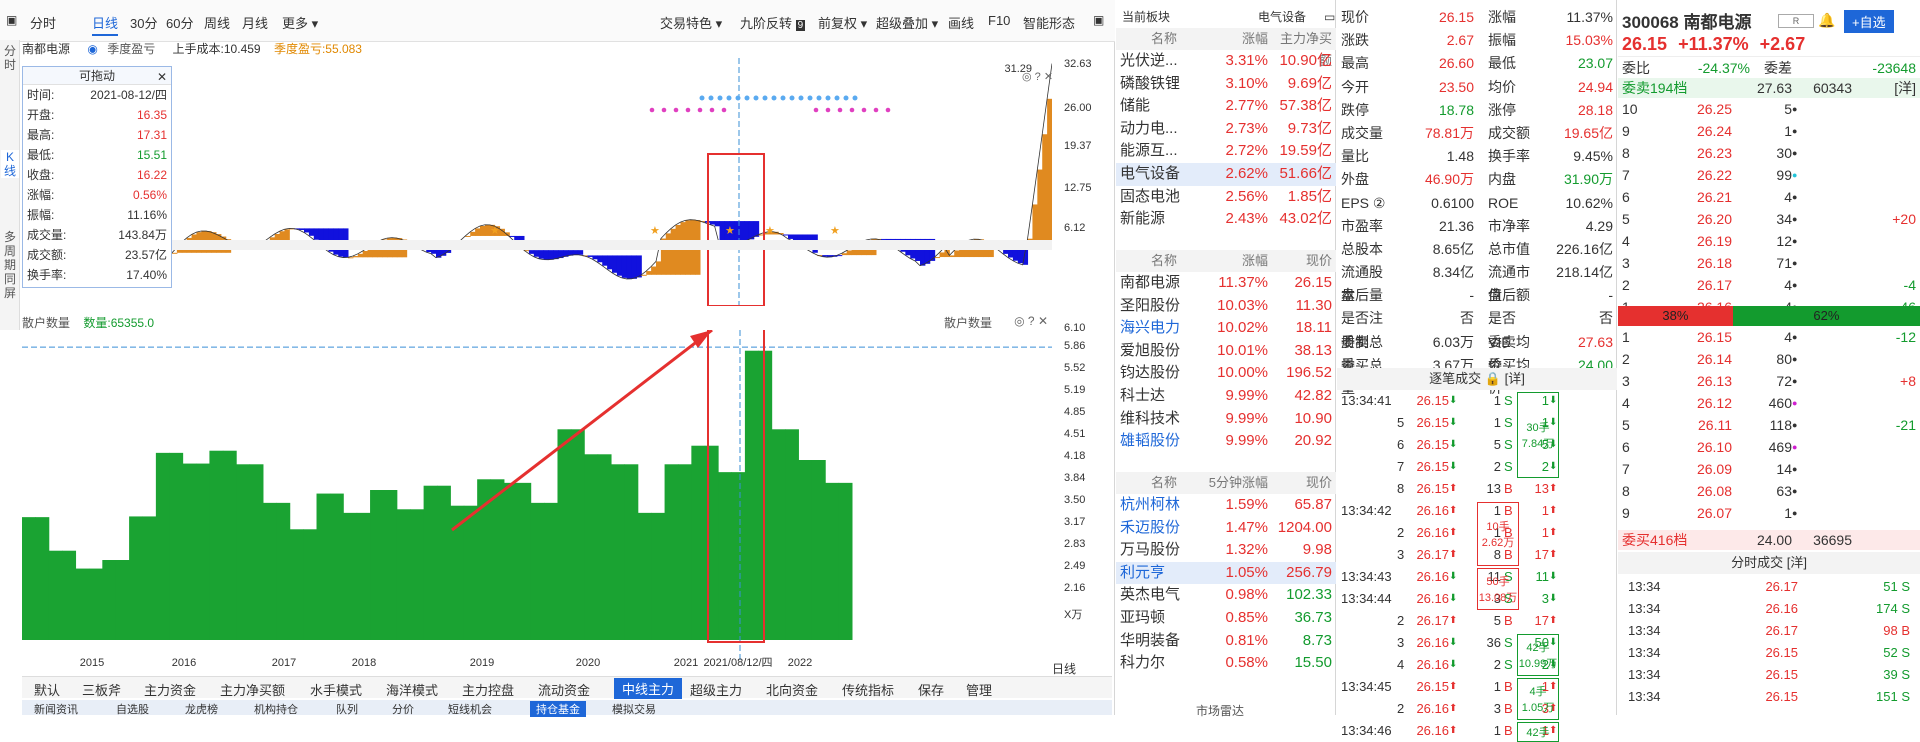  Describe the element at coordinates (1477, 40) in the screenshot. I see `quote-row: 涨跌 2.67 振幅 15.03%` at that location.